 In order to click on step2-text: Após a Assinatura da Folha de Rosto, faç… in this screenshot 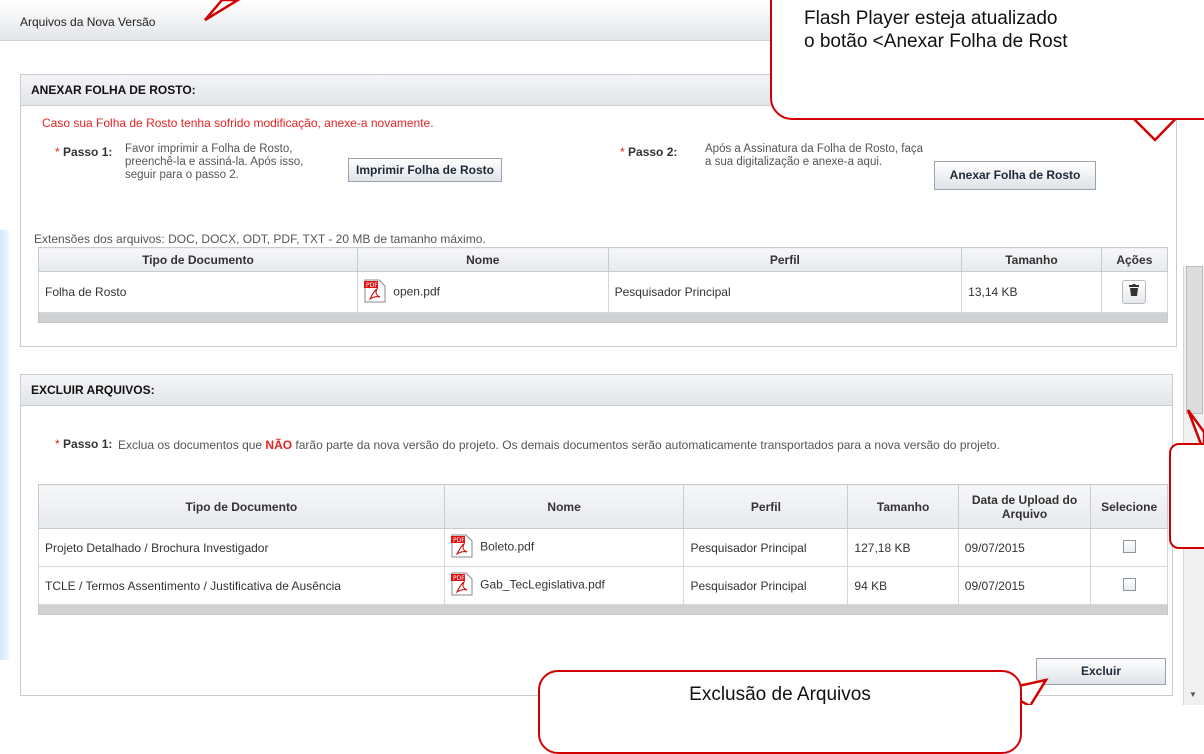, I will do `click(814, 155)`.